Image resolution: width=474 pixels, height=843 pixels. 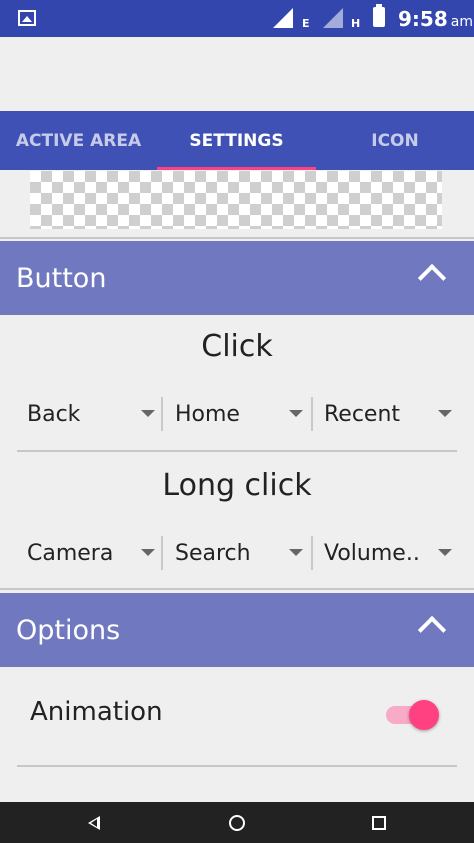 I want to click on home-icon, so click(x=237, y=823).